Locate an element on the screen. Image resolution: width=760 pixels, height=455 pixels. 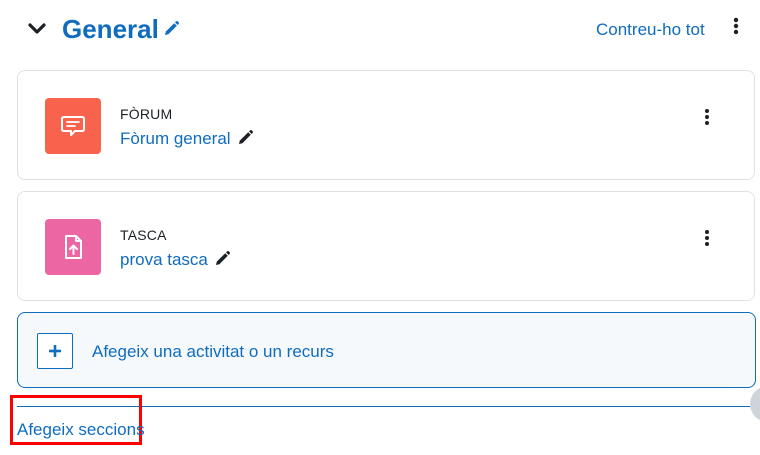
activity-type-label: TASCA is located at coordinates (143, 235).